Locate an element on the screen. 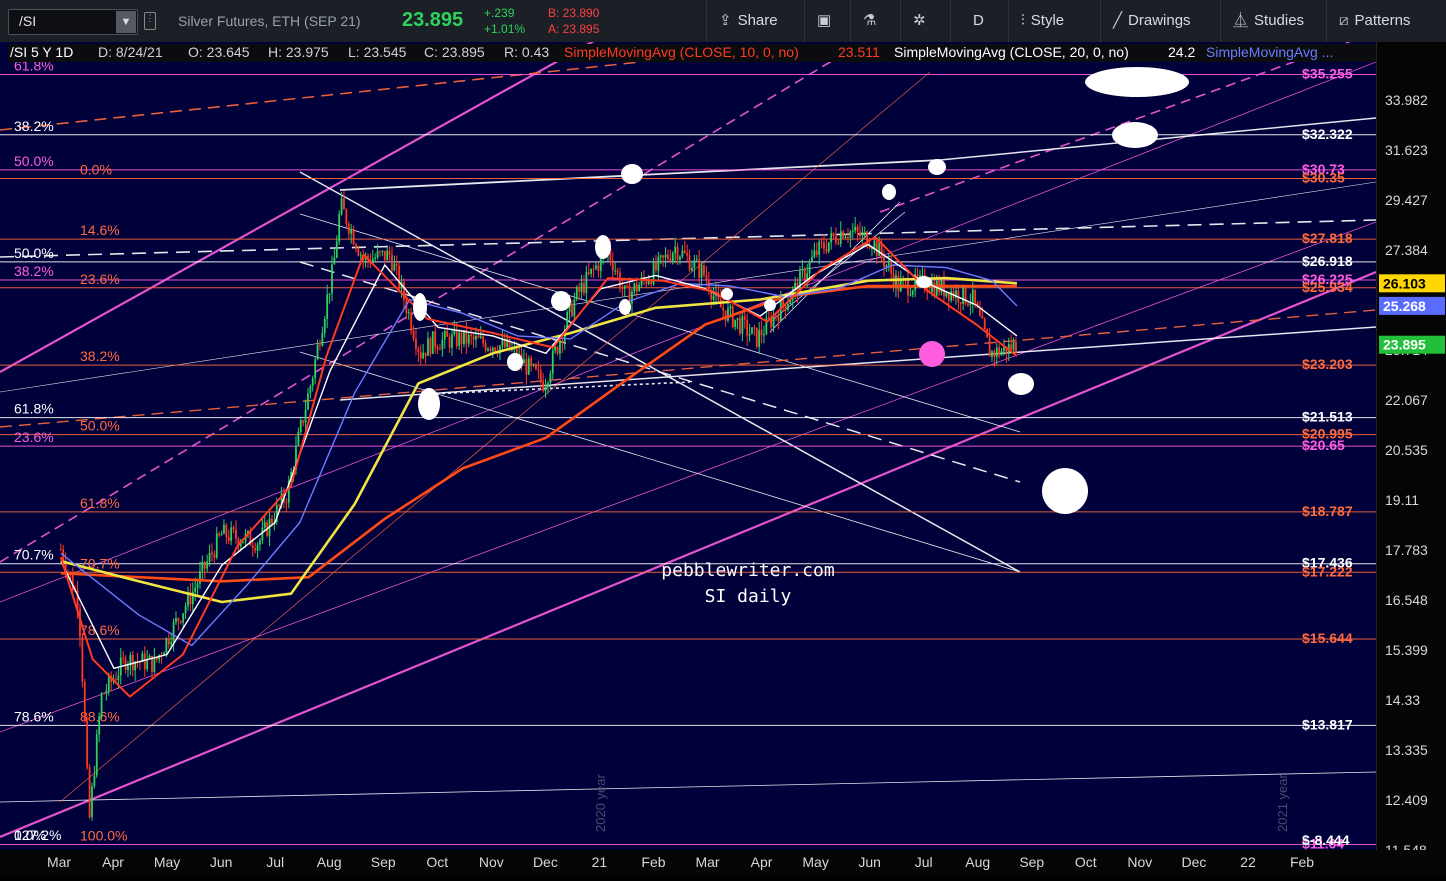 The image size is (1446, 881). share-button: ⇪ Share is located at coordinates (755, 21).